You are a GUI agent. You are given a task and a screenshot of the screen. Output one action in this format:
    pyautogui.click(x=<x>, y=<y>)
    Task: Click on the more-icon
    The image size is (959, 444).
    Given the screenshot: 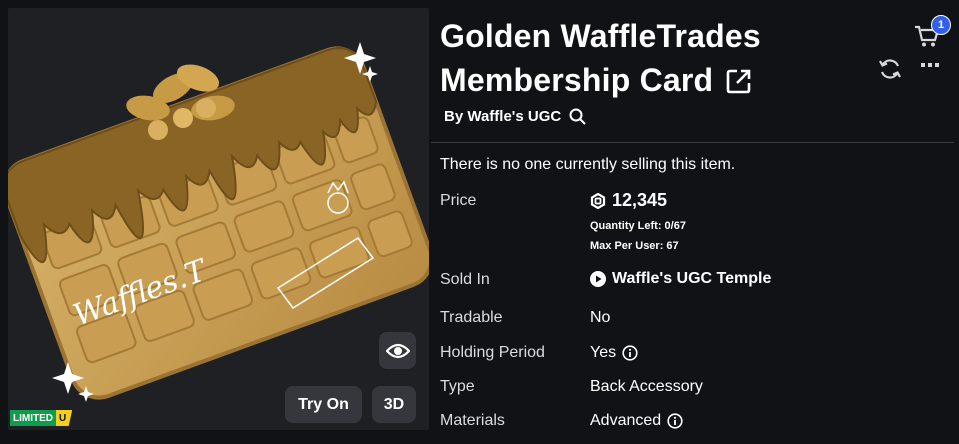 What is the action you would take?
    pyautogui.click(x=930, y=65)
    